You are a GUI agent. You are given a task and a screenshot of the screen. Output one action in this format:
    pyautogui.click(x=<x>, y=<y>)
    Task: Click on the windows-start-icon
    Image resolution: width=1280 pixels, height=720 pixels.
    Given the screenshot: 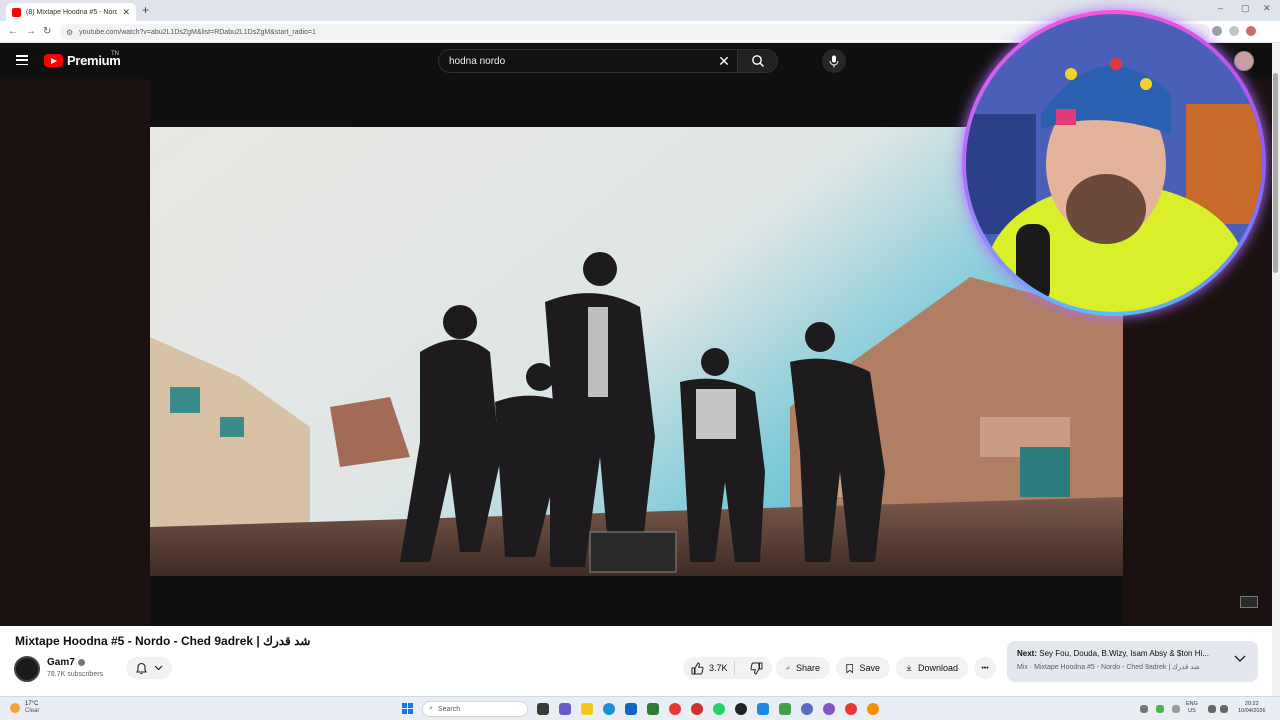 What is the action you would take?
    pyautogui.click(x=407, y=708)
    